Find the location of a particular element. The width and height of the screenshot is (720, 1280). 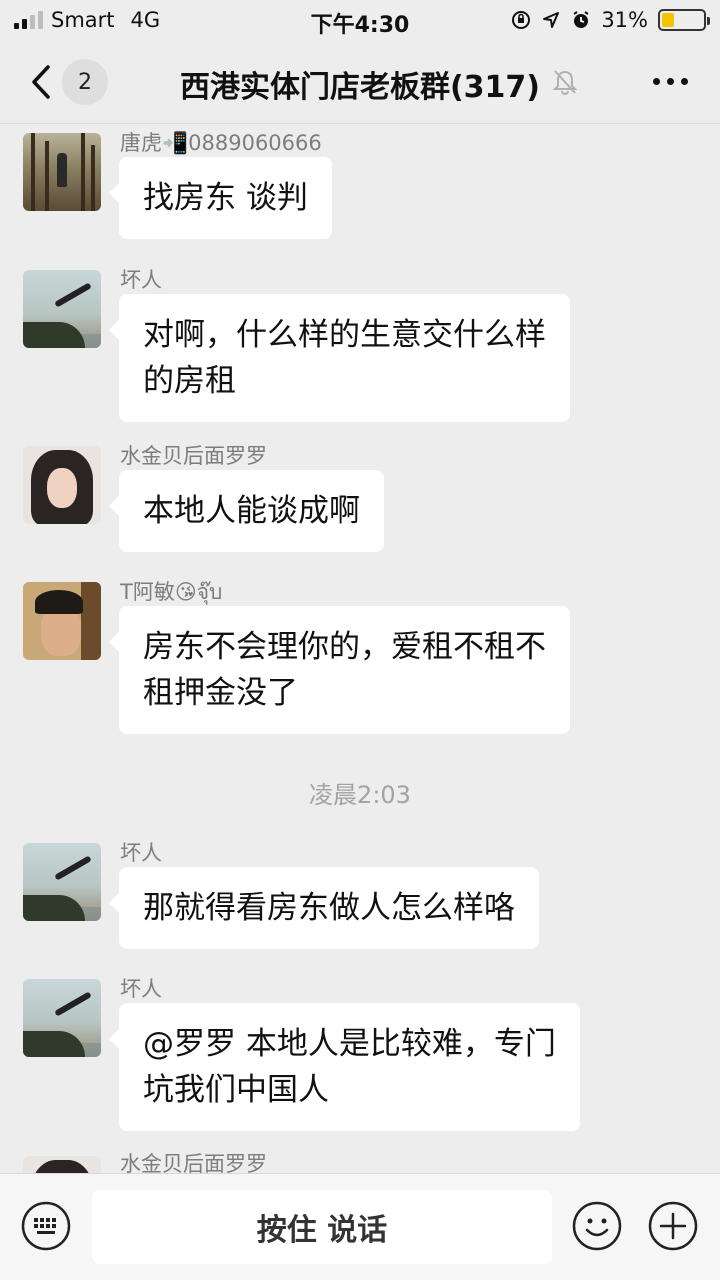

message-line: @罗罗 本地人是比较难，专门 is located at coordinates (349, 1044).